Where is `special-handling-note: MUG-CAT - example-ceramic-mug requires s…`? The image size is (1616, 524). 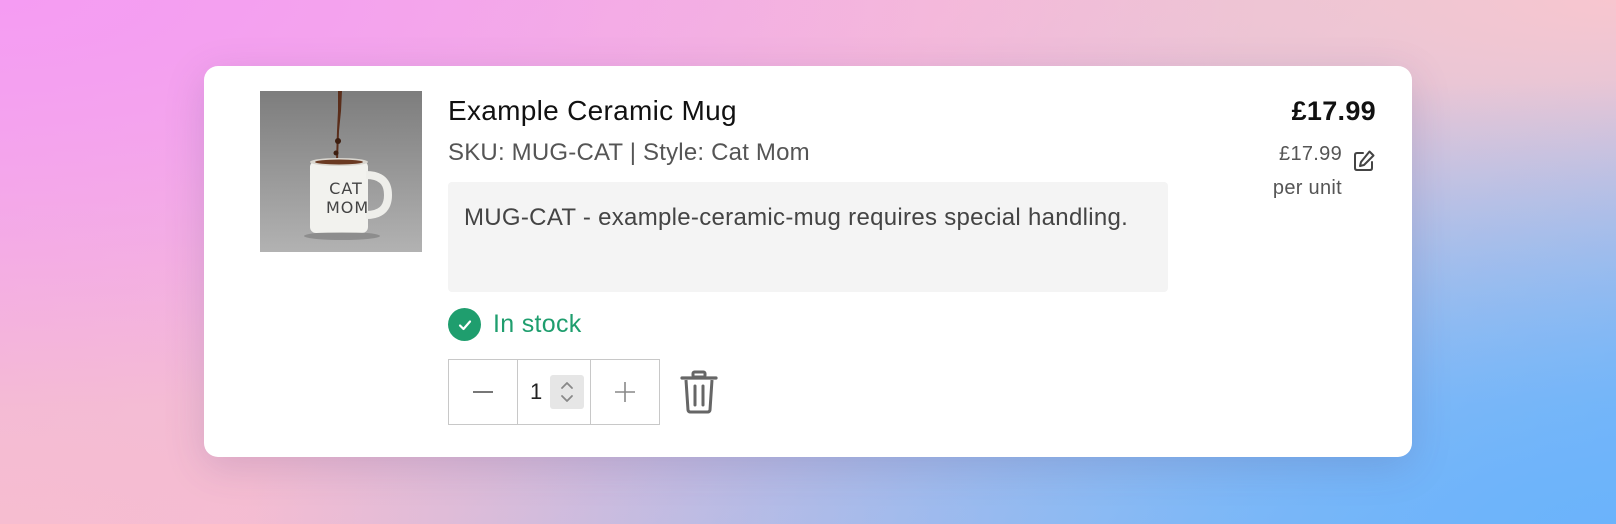 special-handling-note: MUG-CAT - example-ceramic-mug requires s… is located at coordinates (808, 237).